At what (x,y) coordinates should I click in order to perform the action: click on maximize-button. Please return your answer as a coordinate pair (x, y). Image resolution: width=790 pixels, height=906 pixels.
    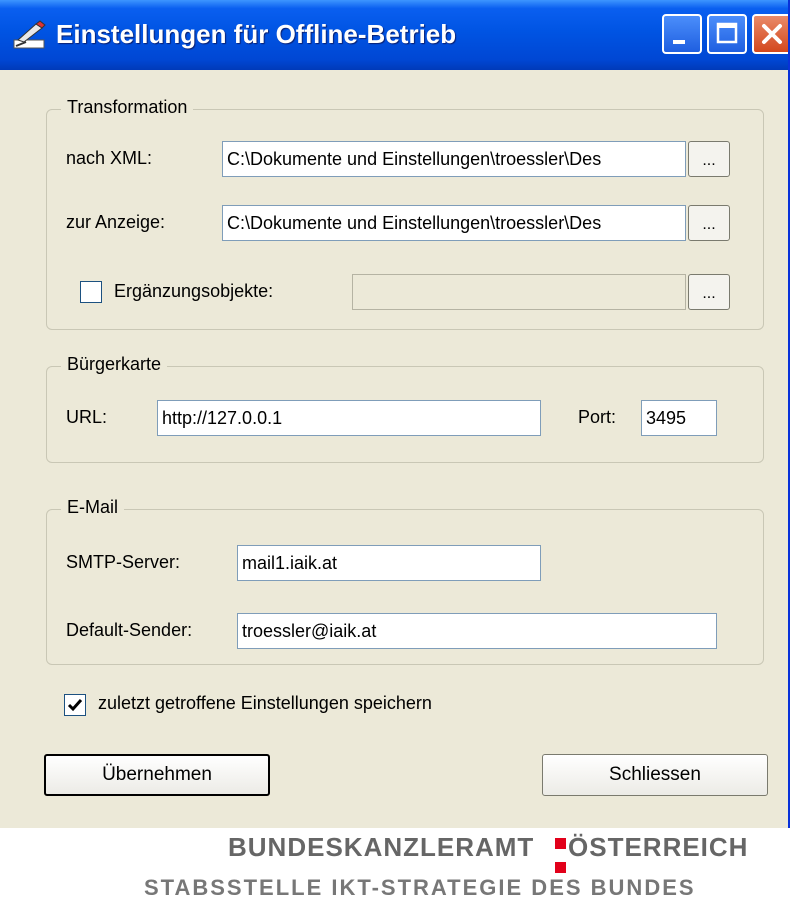
    Looking at the image, I should click on (727, 34).